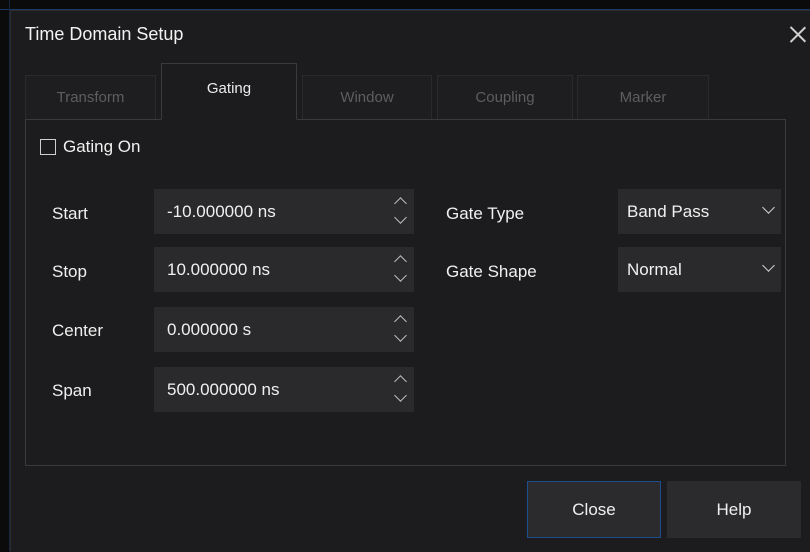  I want to click on tab-gating: Gating, so click(229, 91).